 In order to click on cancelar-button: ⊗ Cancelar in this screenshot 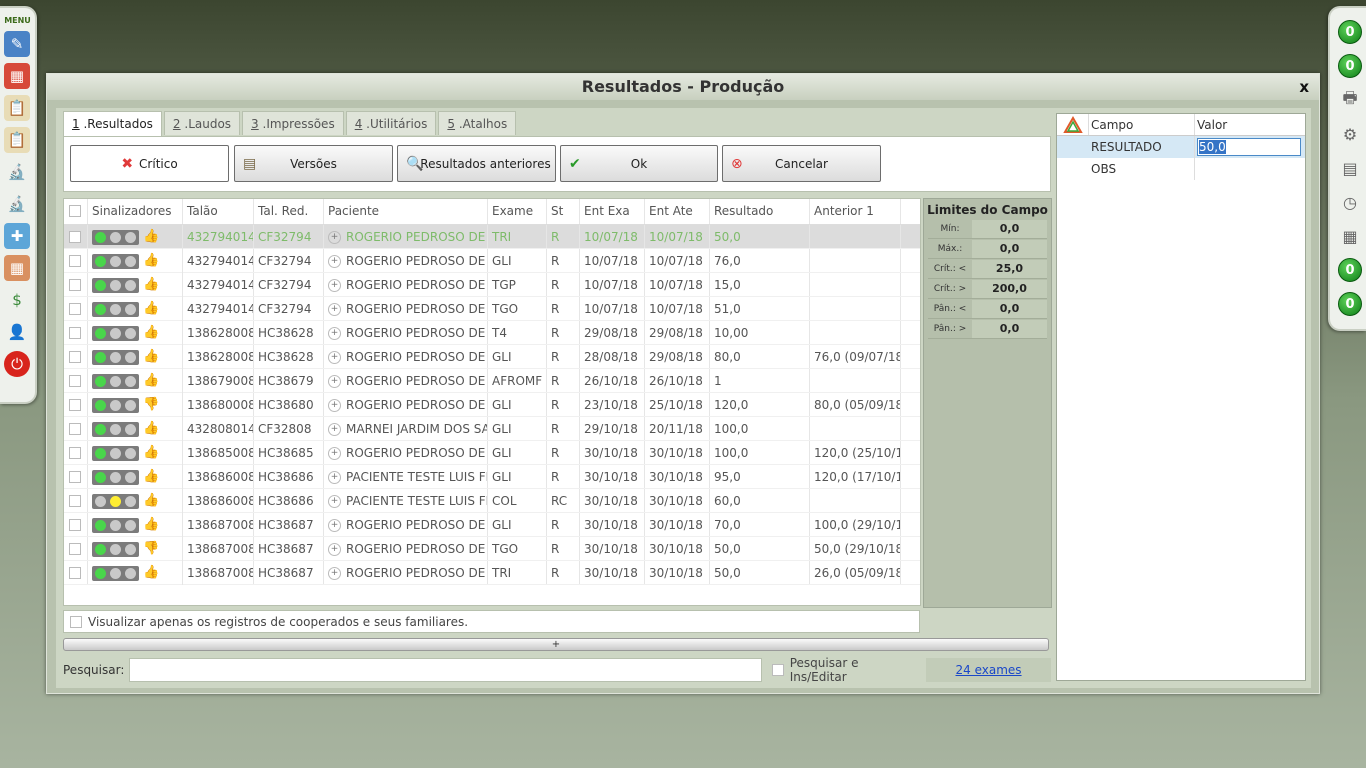, I will do `click(801, 163)`.